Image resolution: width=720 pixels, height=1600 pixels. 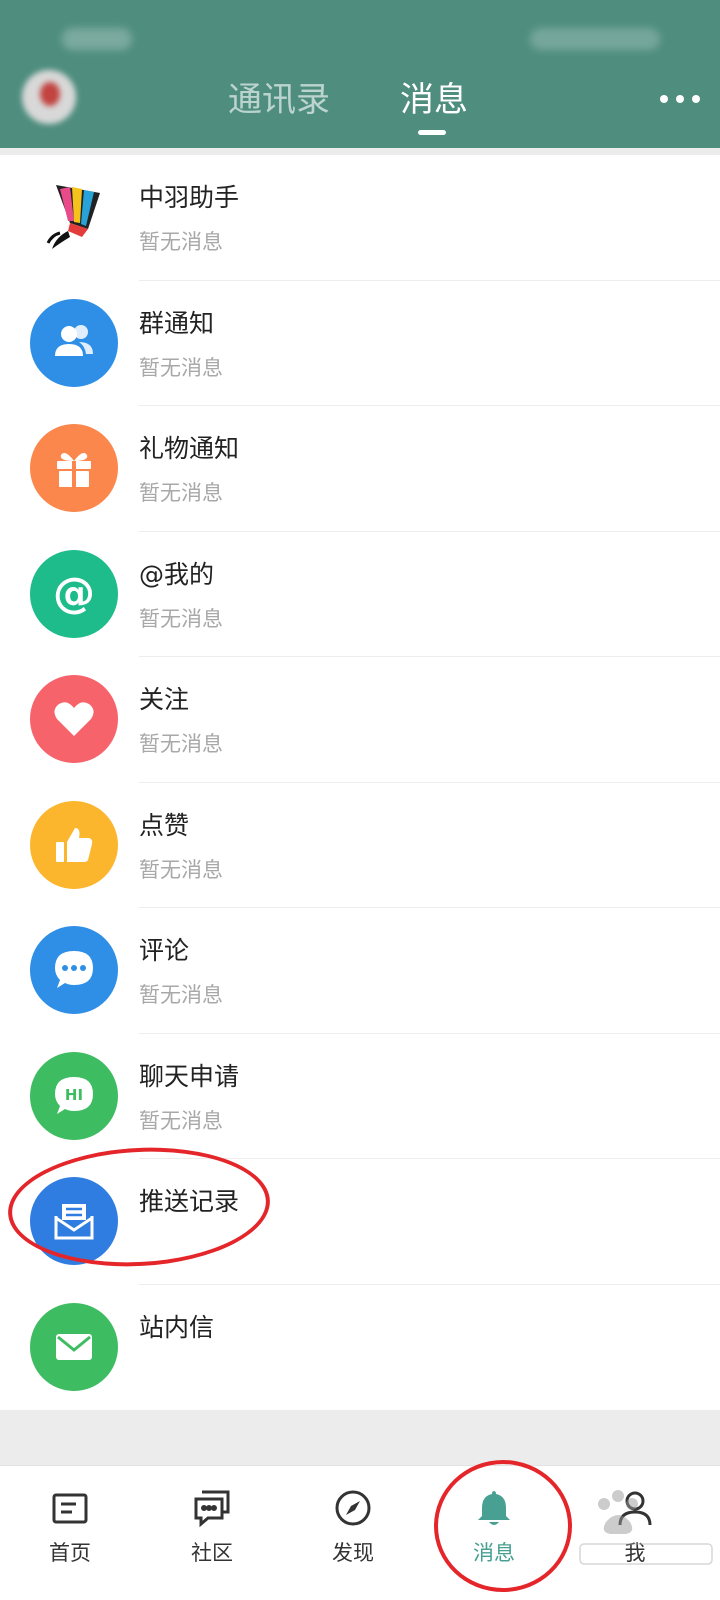 What do you see at coordinates (70, 1533) in the screenshot?
I see `nav-home: 首页` at bounding box center [70, 1533].